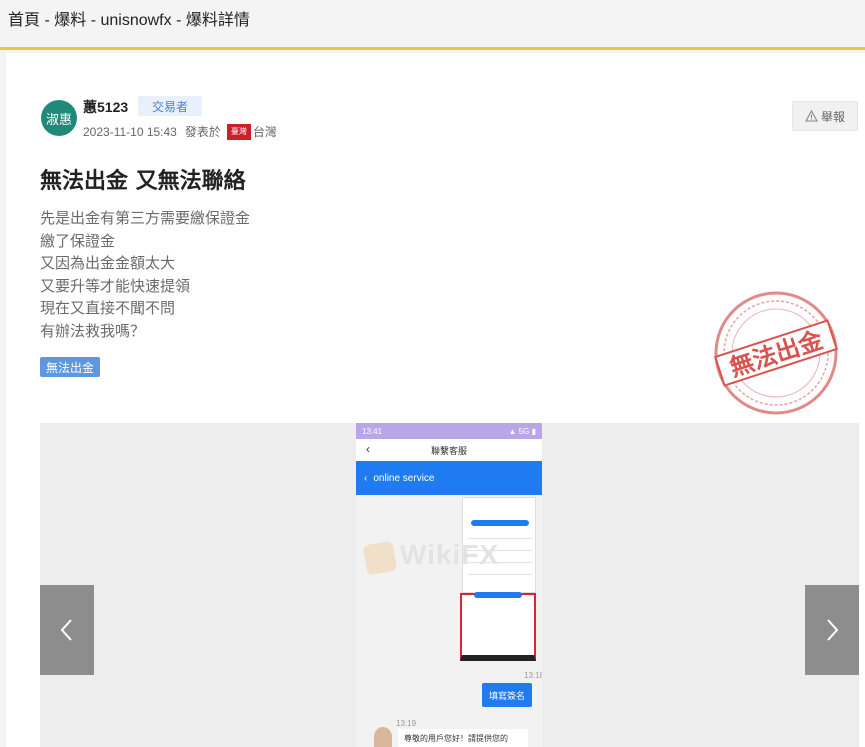 This screenshot has height=747, width=865. Describe the element at coordinates (170, 106) in the screenshot. I see `role-badge: 交易者` at that location.